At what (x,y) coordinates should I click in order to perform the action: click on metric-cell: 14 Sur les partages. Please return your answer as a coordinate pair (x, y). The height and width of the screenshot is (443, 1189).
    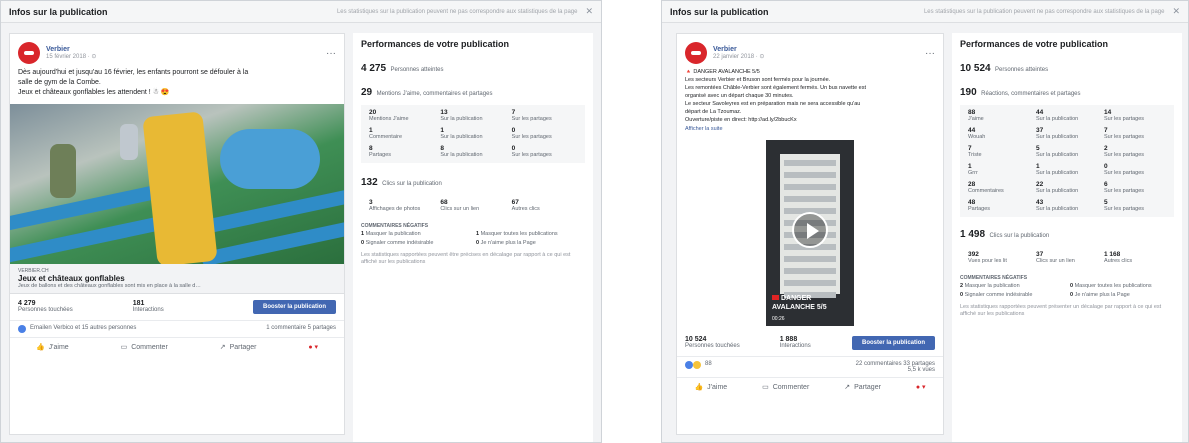
    Looking at the image, I should click on (1135, 116).